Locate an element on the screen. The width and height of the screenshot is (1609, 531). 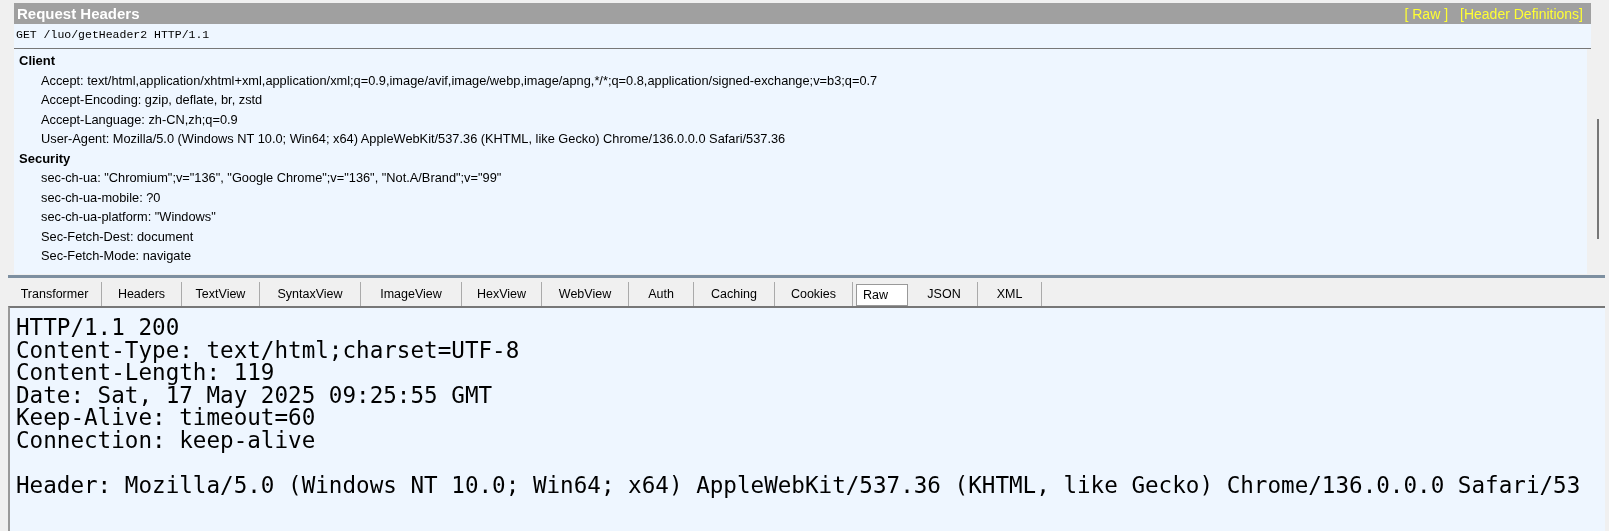
group-heading: Security is located at coordinates (45, 158).